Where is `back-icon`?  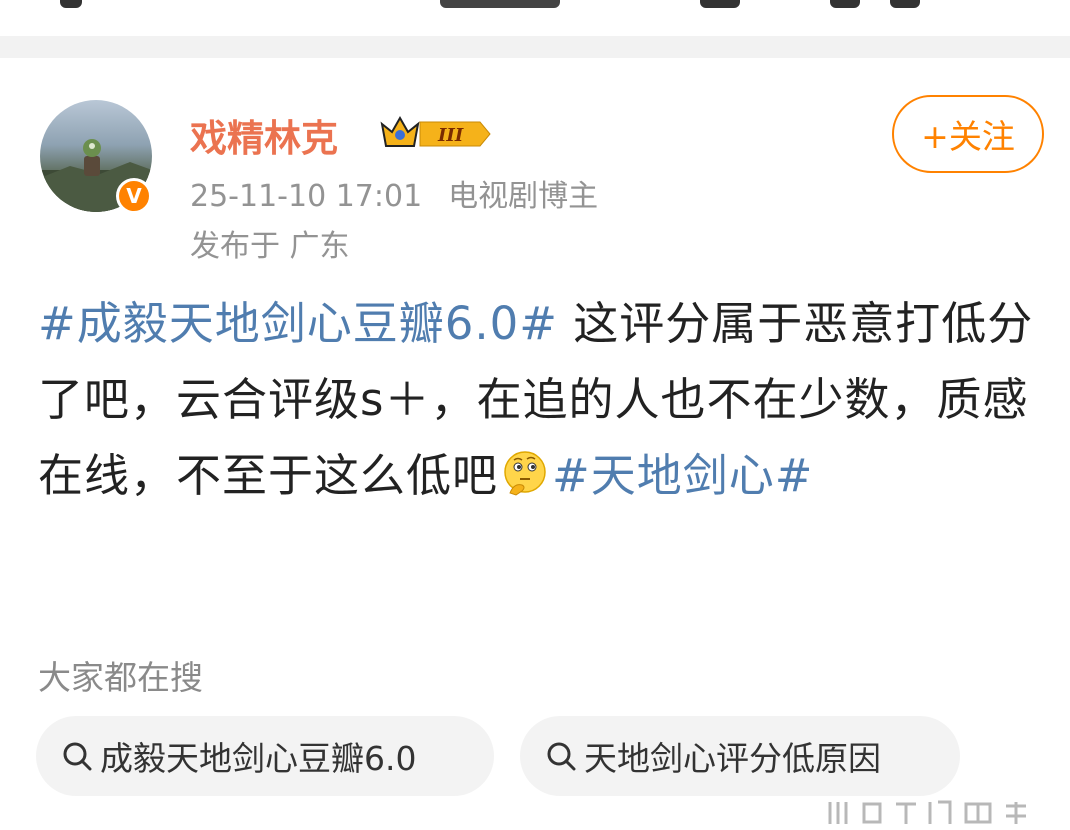
back-icon is located at coordinates (71, 4).